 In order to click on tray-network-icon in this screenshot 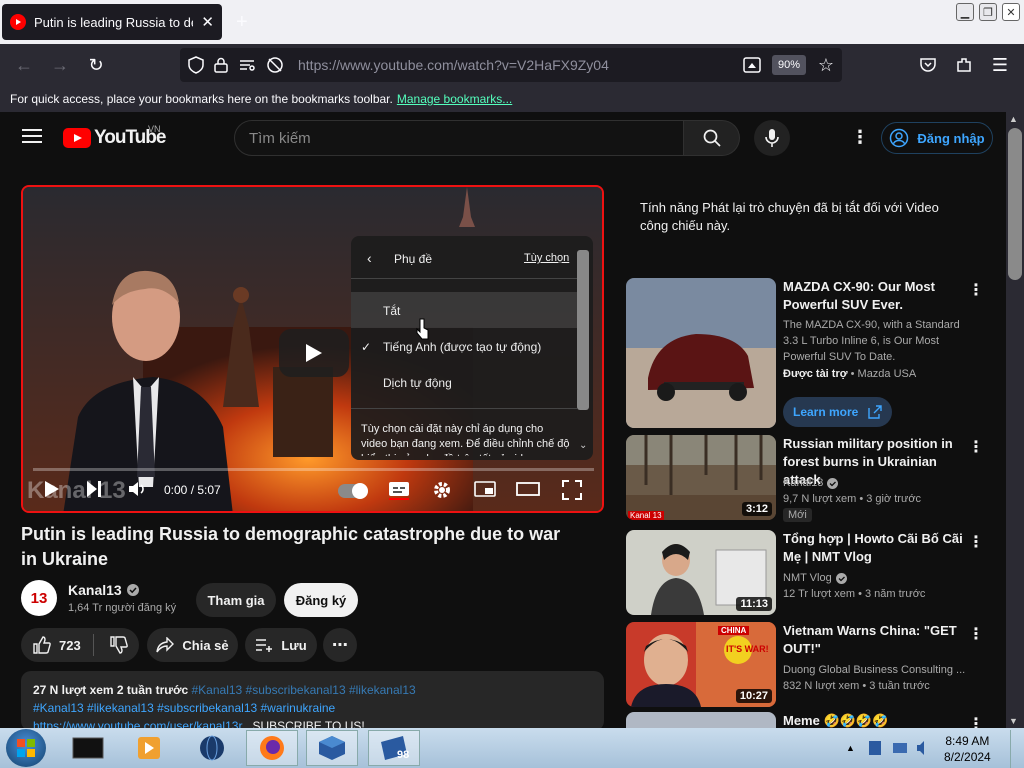, I will do `click(900, 748)`.